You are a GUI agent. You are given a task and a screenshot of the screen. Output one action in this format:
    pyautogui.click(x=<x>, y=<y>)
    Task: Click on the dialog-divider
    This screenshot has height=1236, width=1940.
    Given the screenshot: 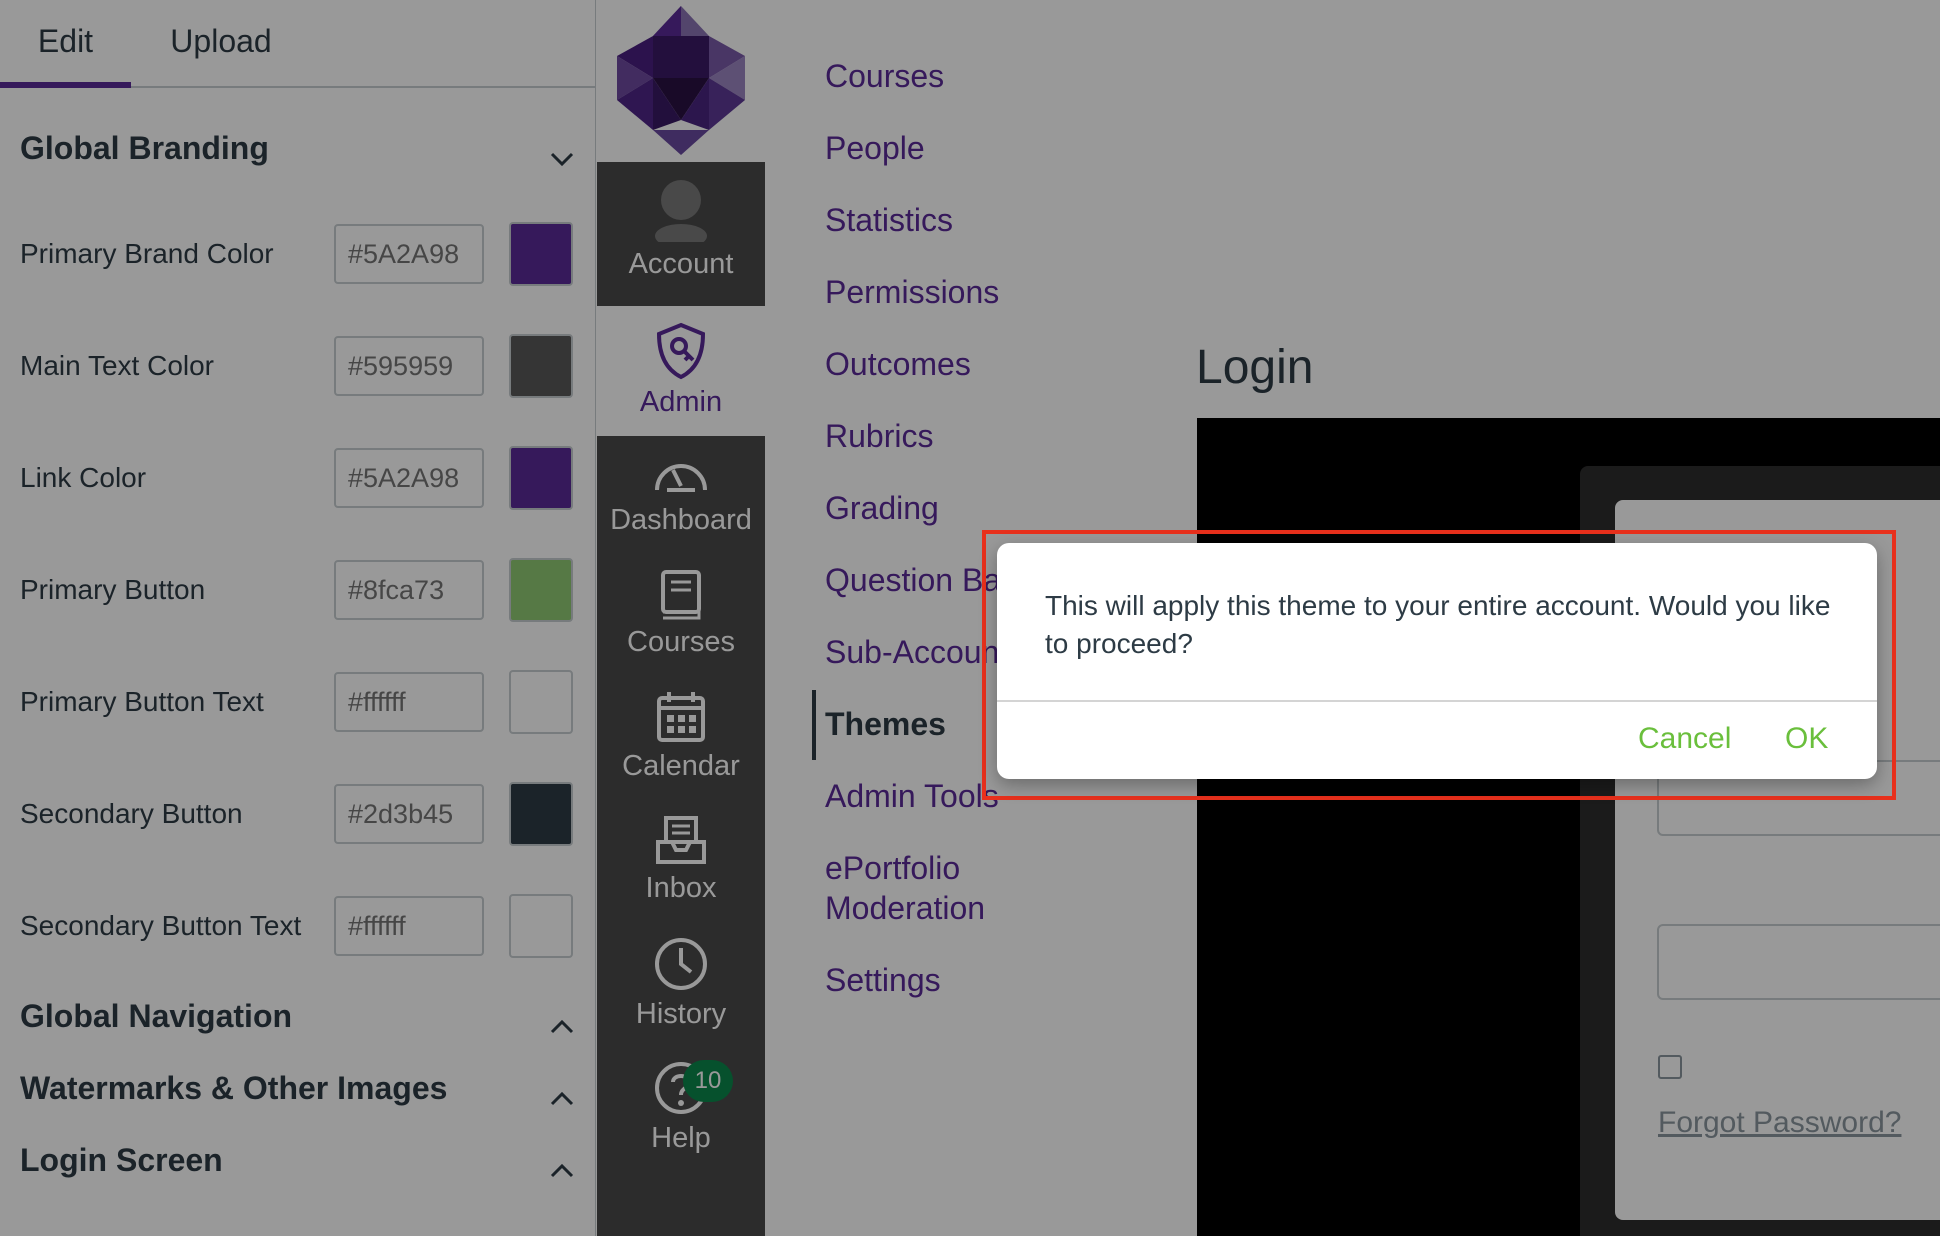 What is the action you would take?
    pyautogui.click(x=1437, y=701)
    